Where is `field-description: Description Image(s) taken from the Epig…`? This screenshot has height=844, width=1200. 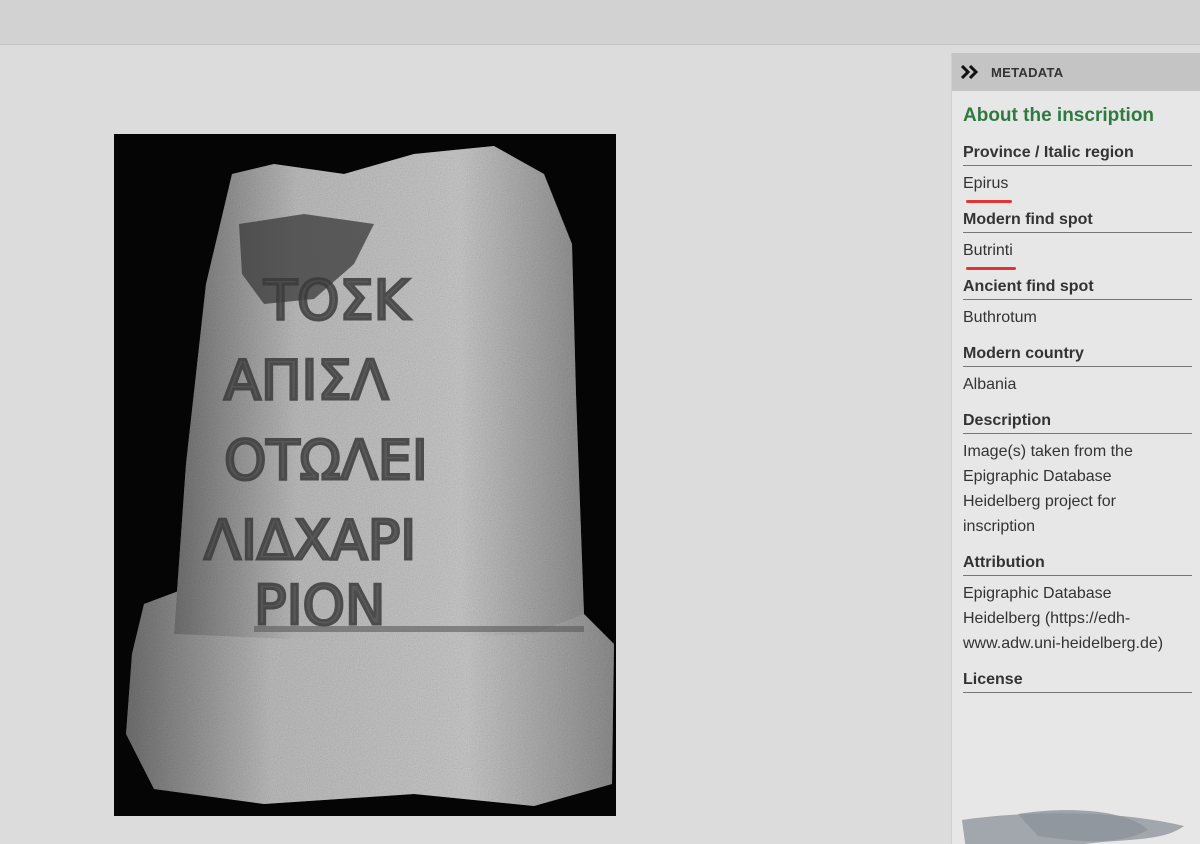 field-description: Description Image(s) taken from the Epig… is located at coordinates (1077, 475).